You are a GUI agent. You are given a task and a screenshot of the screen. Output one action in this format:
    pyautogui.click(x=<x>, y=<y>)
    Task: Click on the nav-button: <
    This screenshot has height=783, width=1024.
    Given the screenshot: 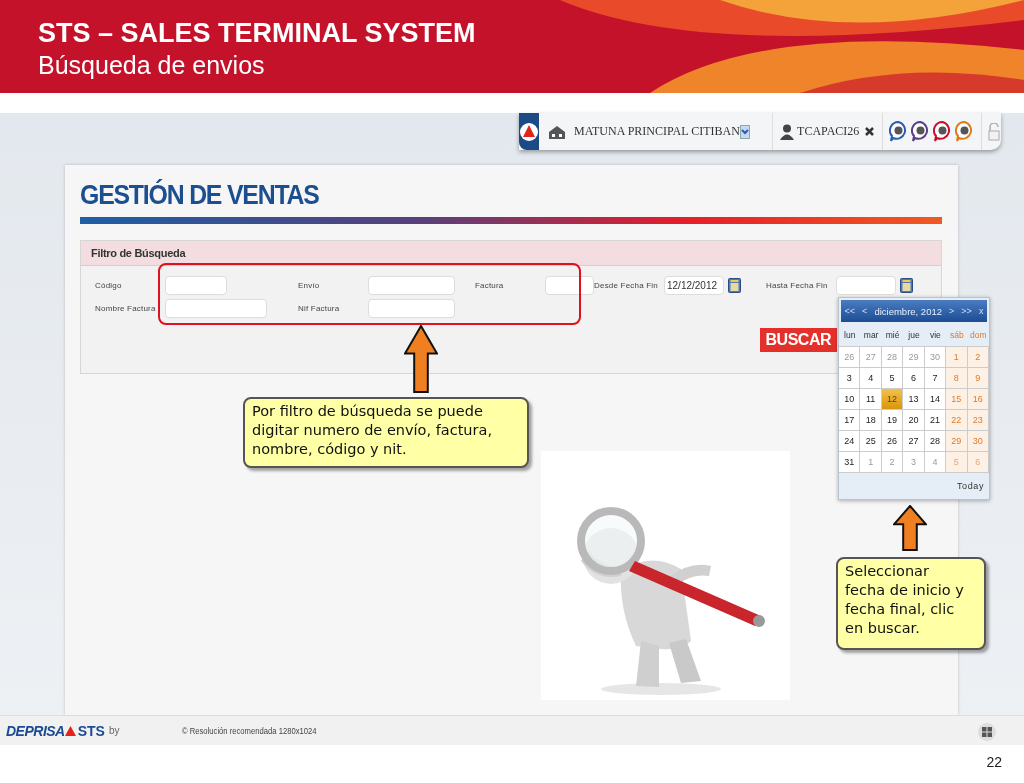 What is the action you would take?
    pyautogui.click(x=865, y=311)
    